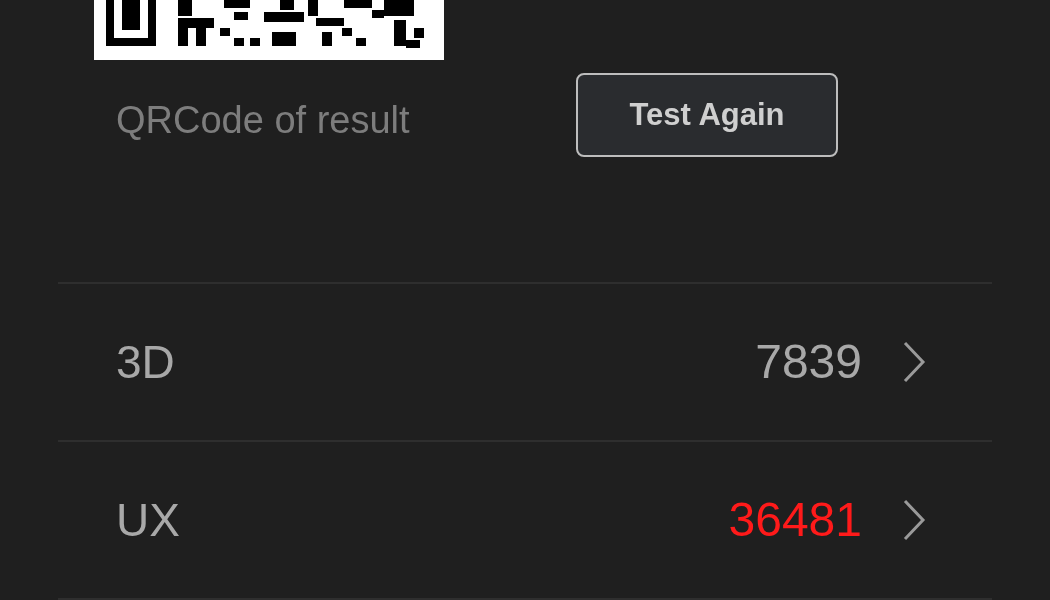 This screenshot has height=600, width=1050. I want to click on row-score: 36481, so click(795, 520).